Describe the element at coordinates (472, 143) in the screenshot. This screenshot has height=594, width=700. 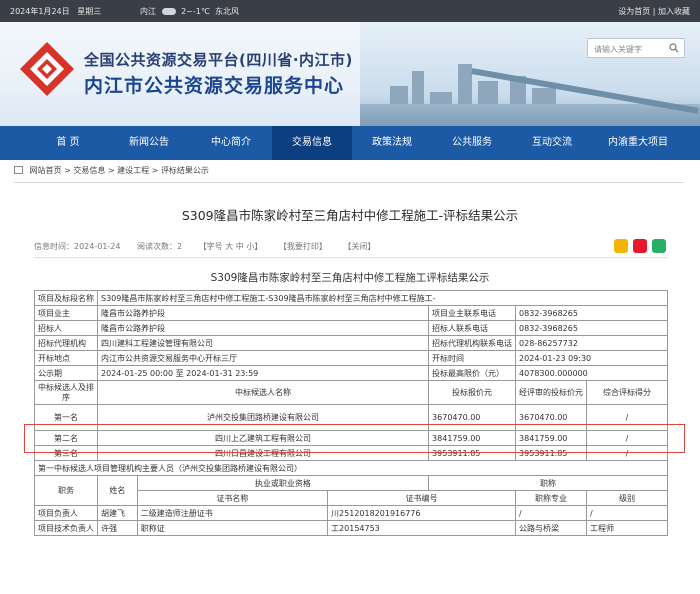
I see `nav-item-services: 公共服务` at that location.